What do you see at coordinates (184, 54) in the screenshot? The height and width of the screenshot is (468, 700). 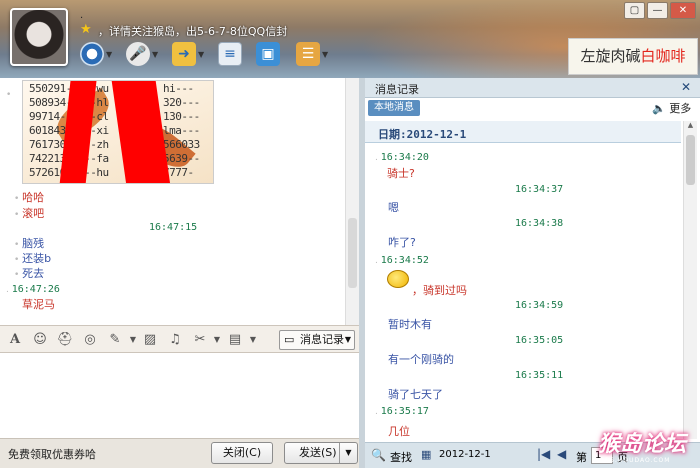 I see `send-file-icon: ➜` at bounding box center [184, 54].